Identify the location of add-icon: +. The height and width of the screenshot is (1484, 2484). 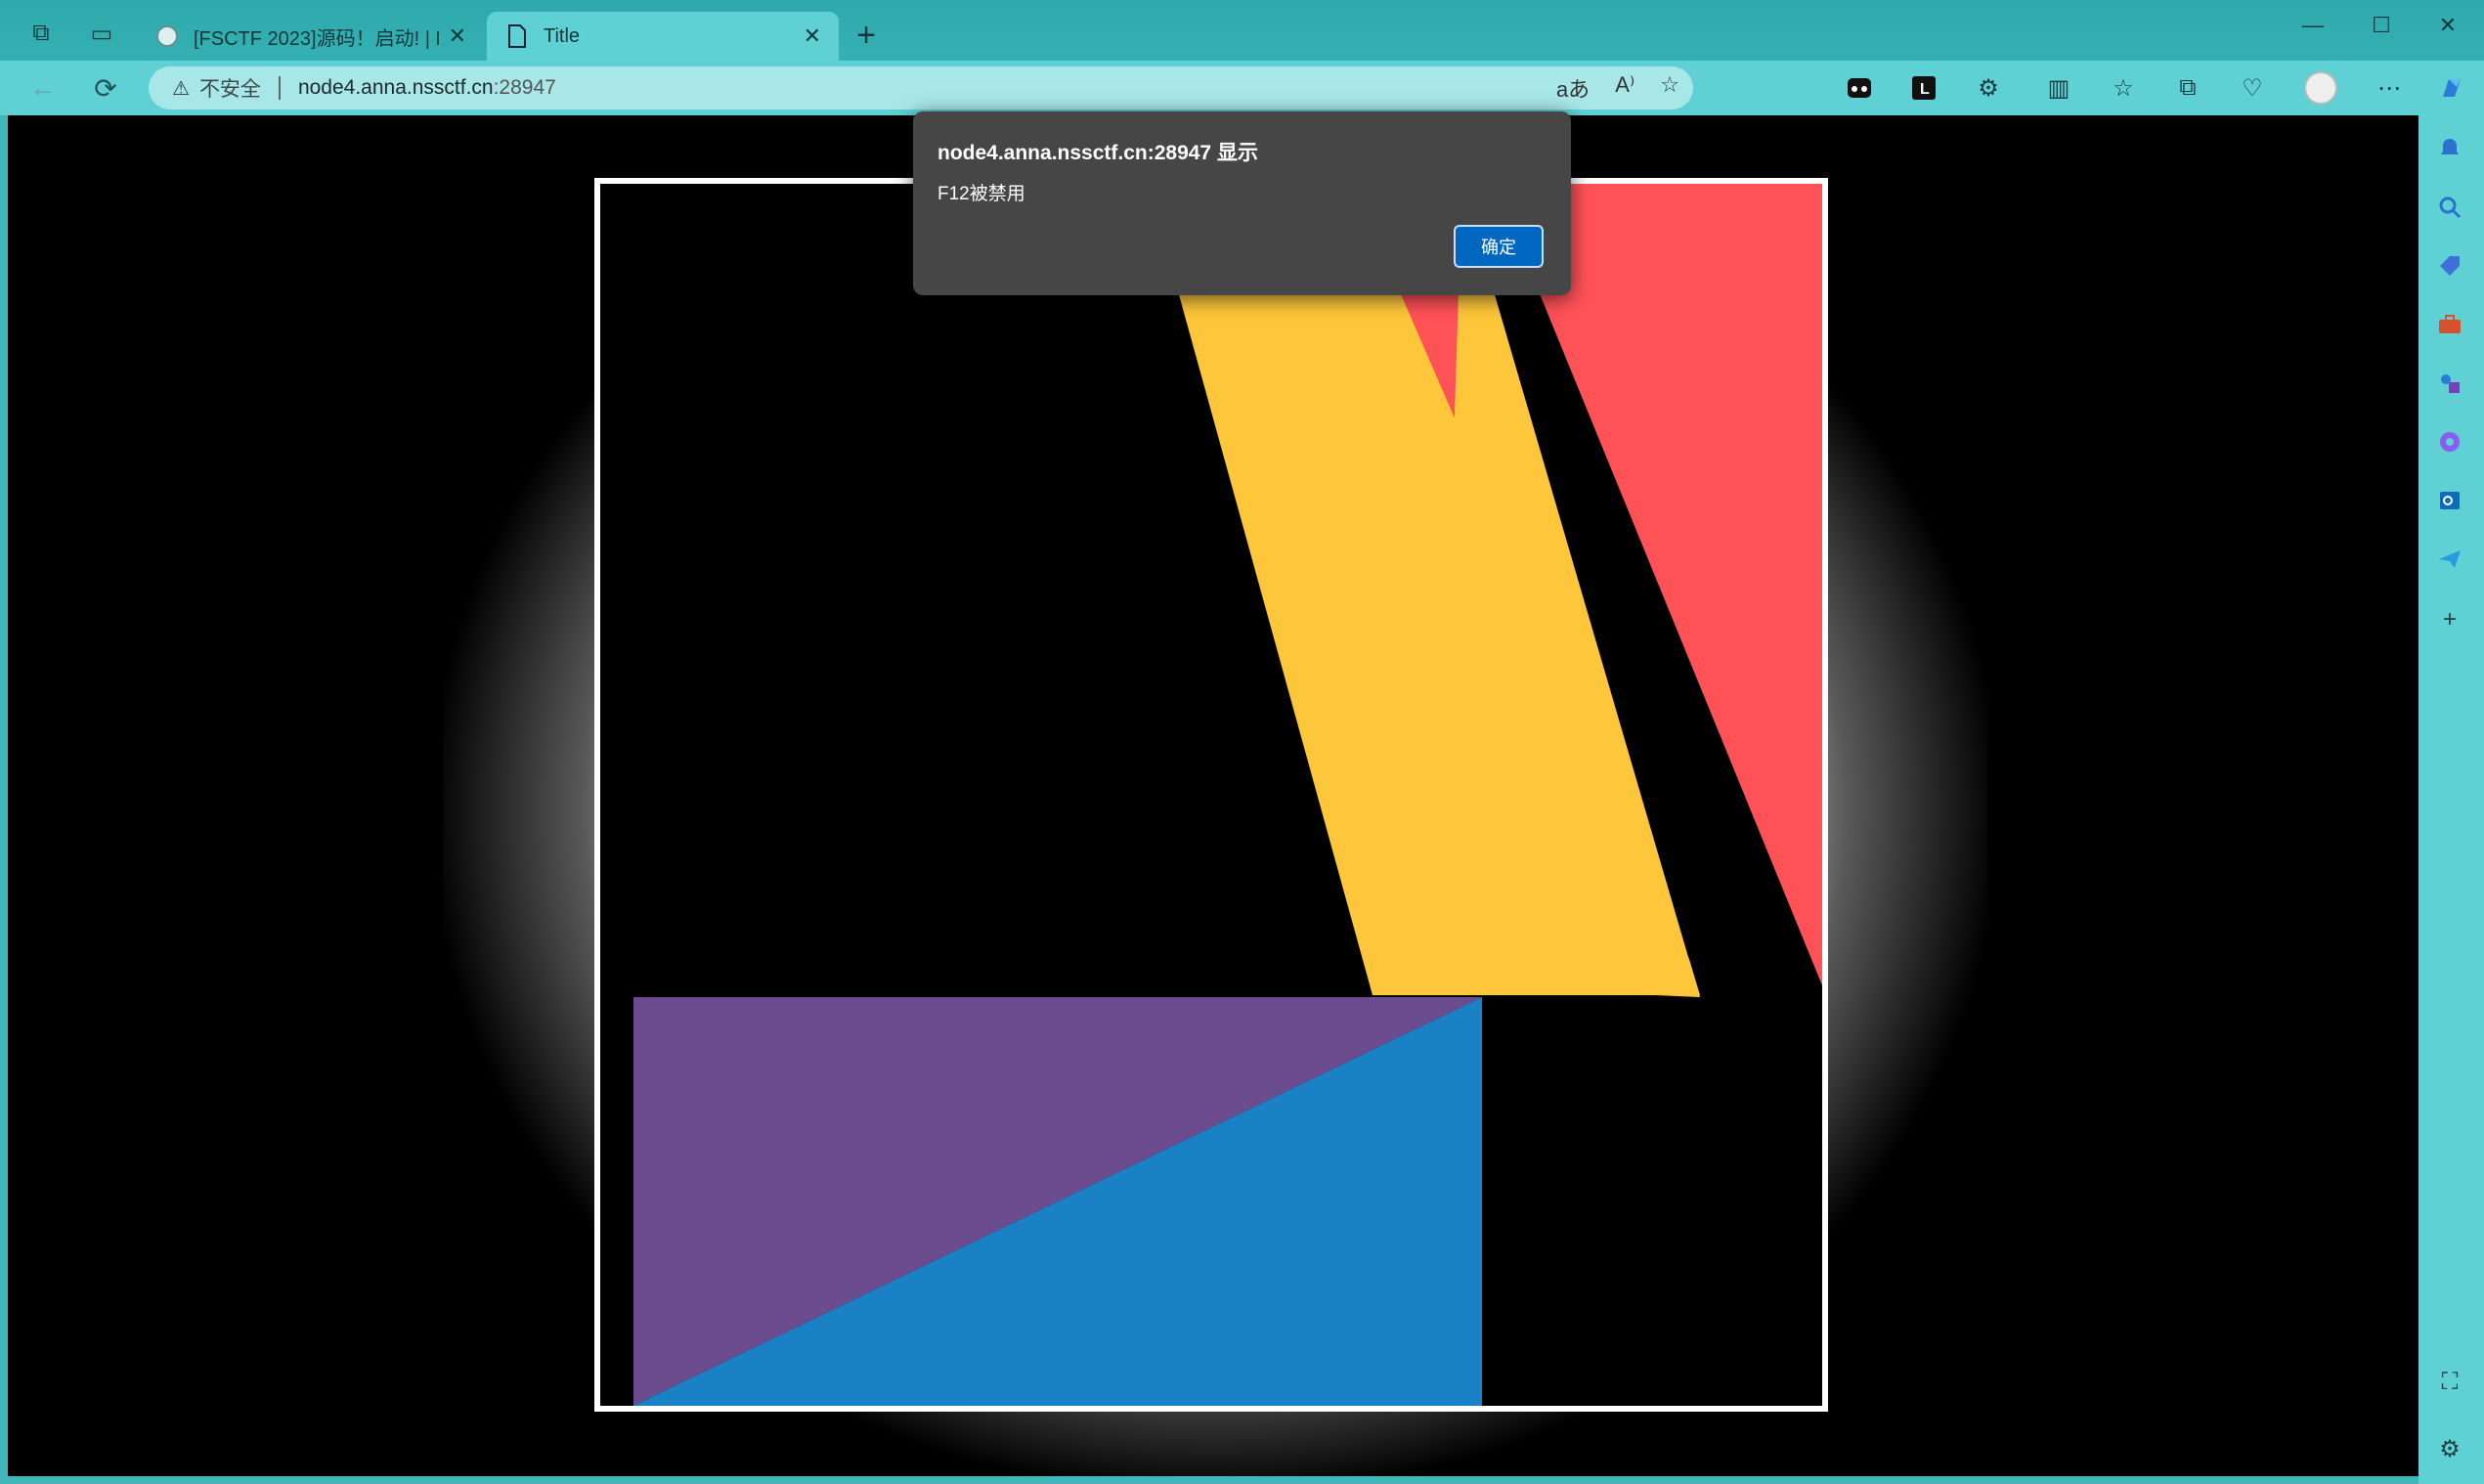
(2450, 619).